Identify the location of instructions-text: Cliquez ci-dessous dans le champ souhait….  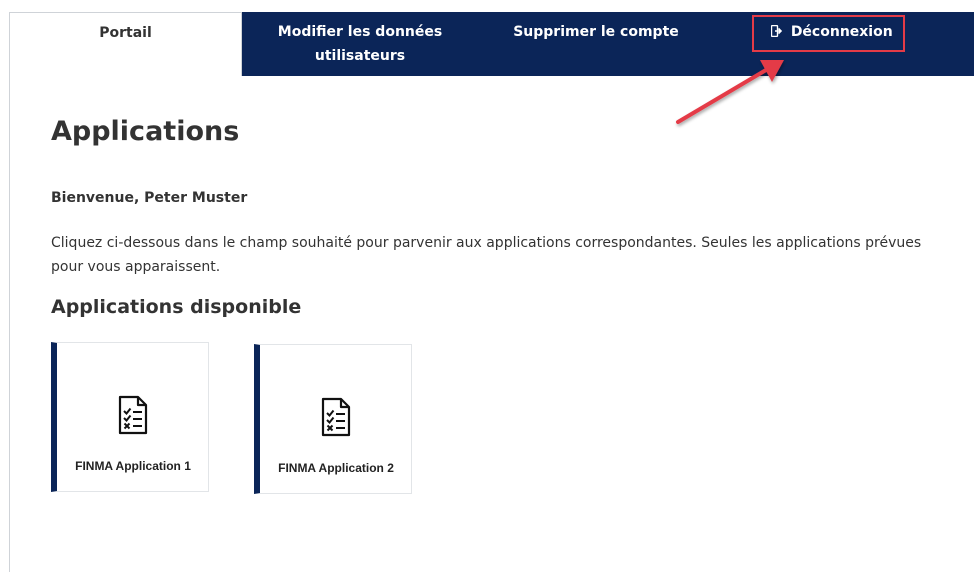
(486, 255).